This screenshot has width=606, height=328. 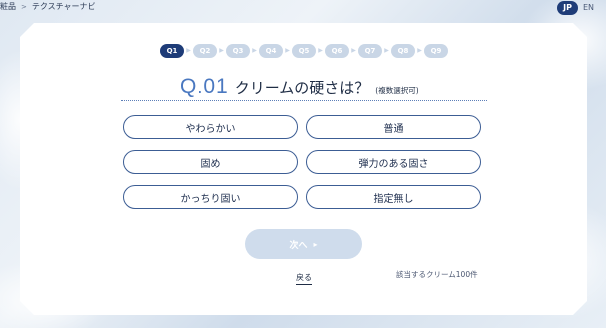 What do you see at coordinates (210, 162) in the screenshot?
I see `option-button: 固め` at bounding box center [210, 162].